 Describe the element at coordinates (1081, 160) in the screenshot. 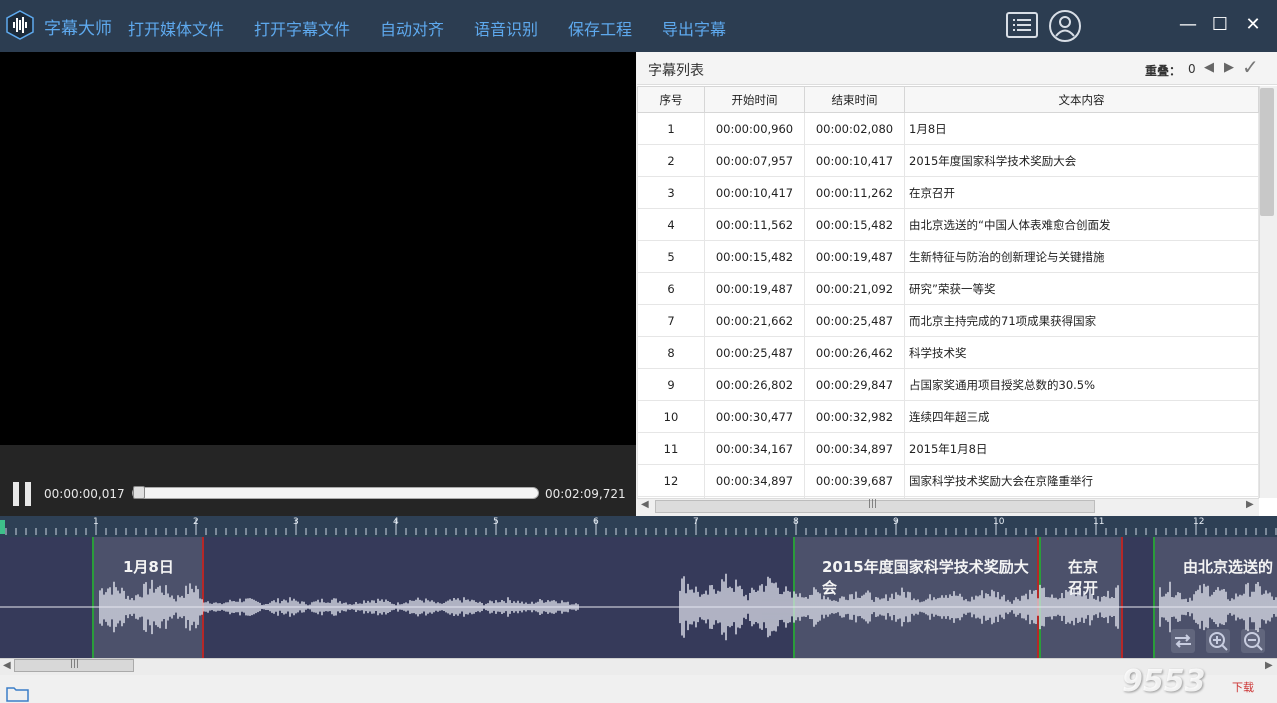

I see `cell-text: 2015年度国家科学技术奖励大会` at that location.